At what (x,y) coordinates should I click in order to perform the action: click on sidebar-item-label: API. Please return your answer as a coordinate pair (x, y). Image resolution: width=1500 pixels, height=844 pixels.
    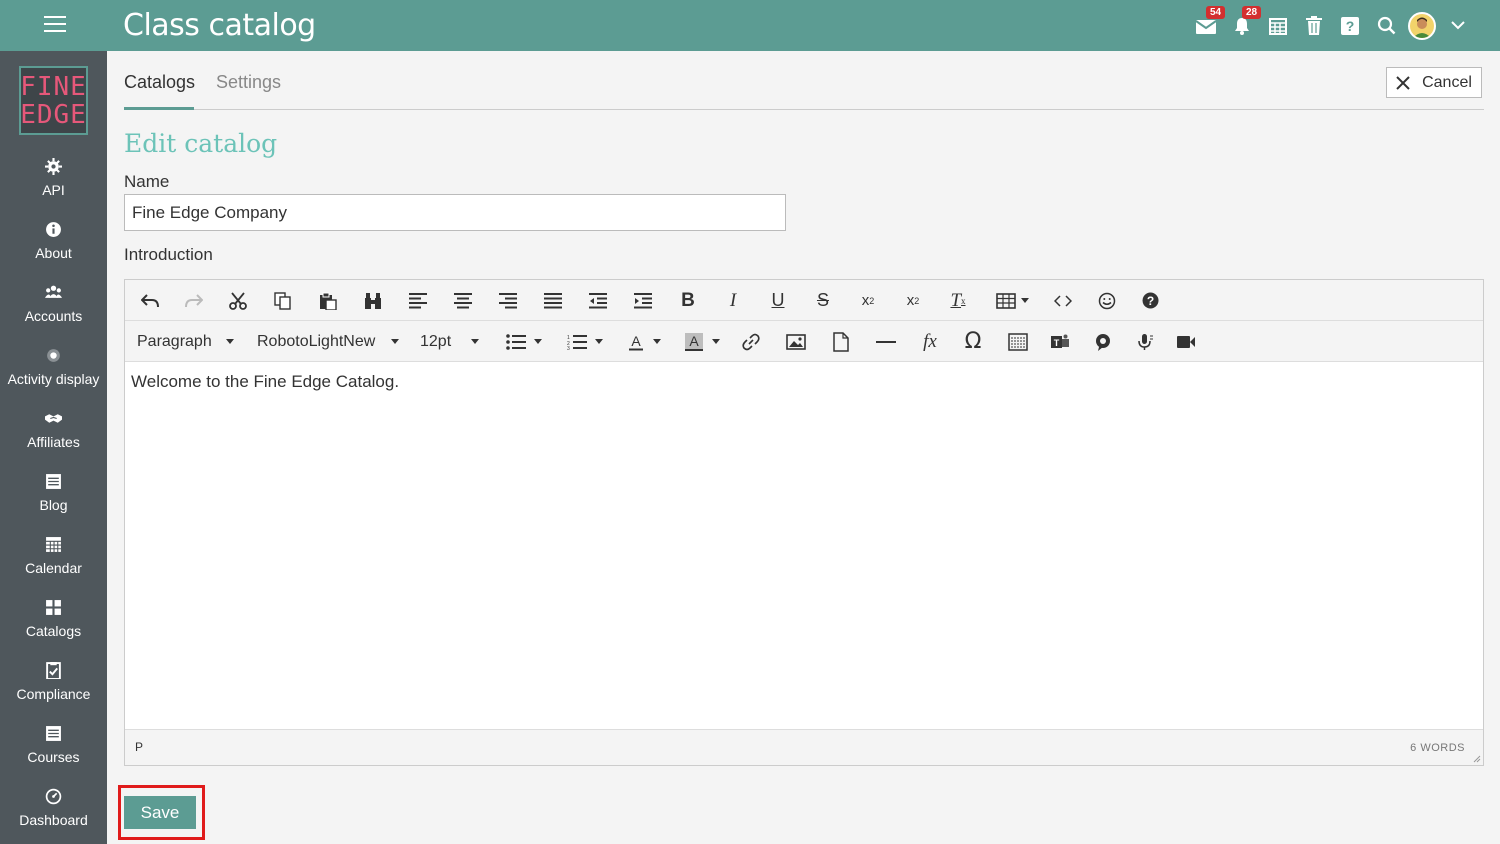
    Looking at the image, I should click on (53, 190).